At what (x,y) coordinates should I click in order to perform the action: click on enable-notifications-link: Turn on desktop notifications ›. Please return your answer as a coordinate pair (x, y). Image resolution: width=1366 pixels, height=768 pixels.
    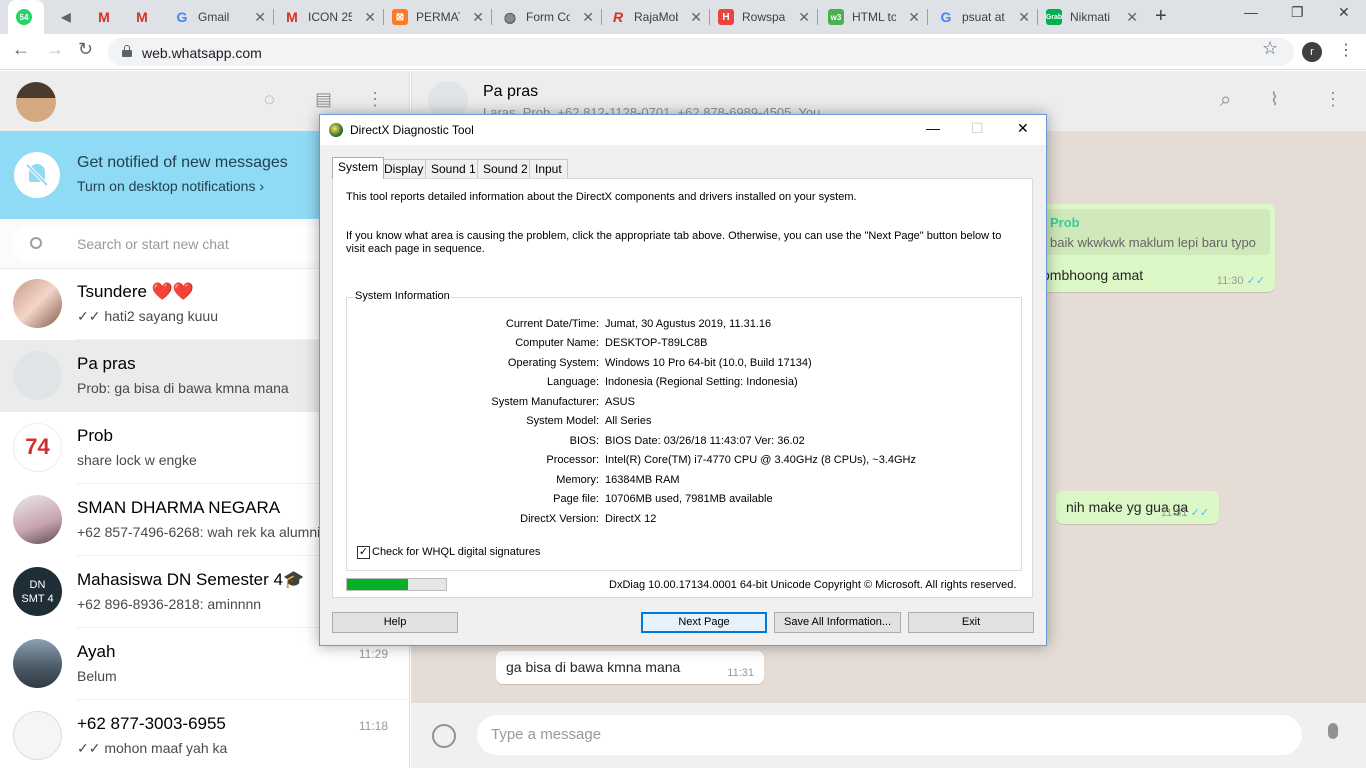
    Looking at the image, I should click on (170, 186).